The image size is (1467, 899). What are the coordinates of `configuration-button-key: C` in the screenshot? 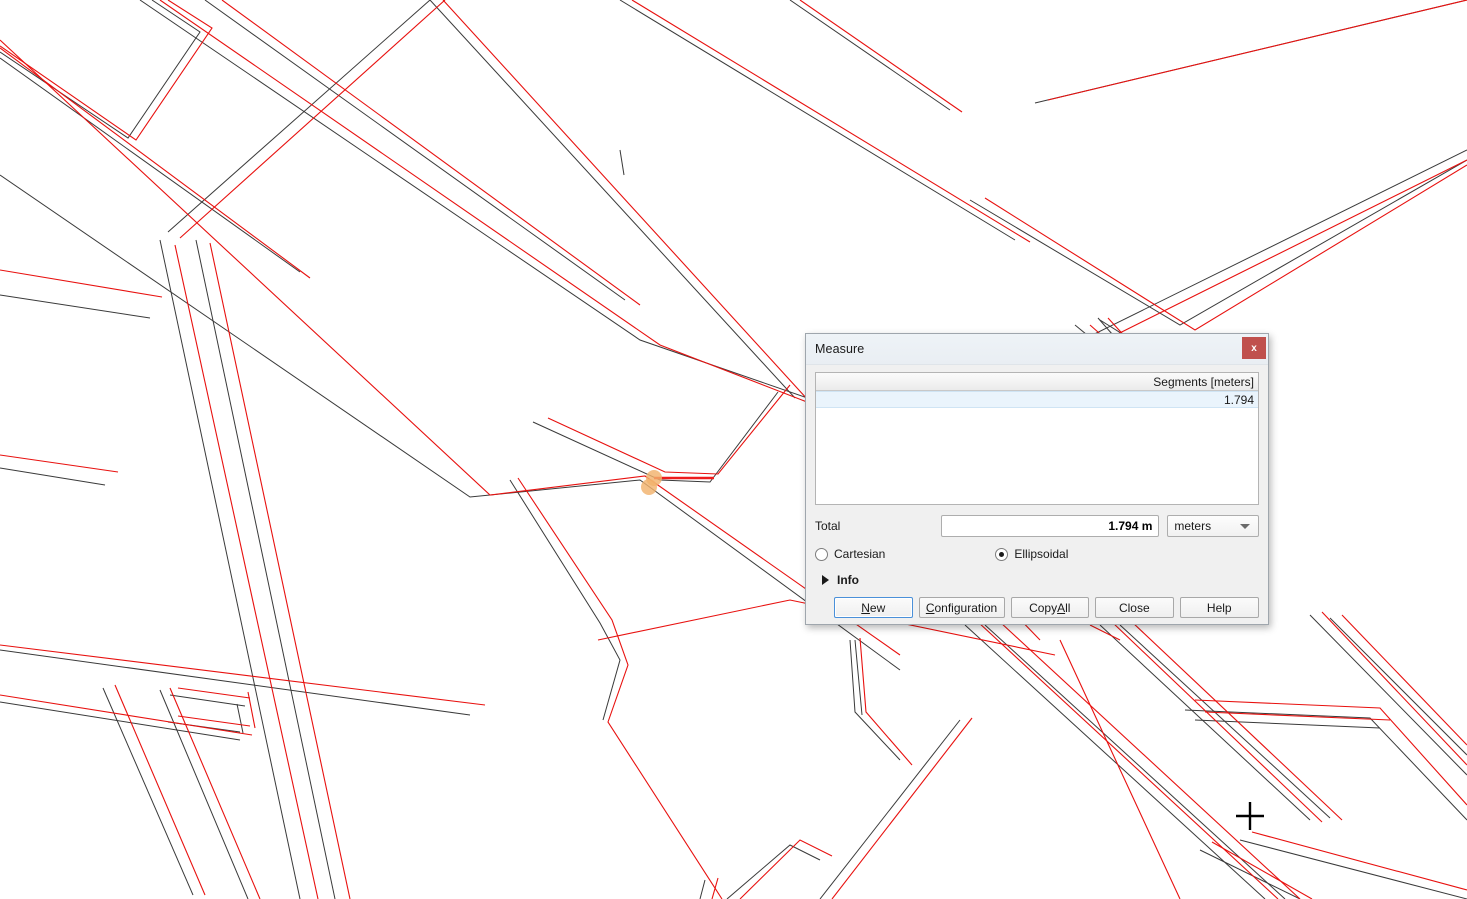 It's located at (930, 607).